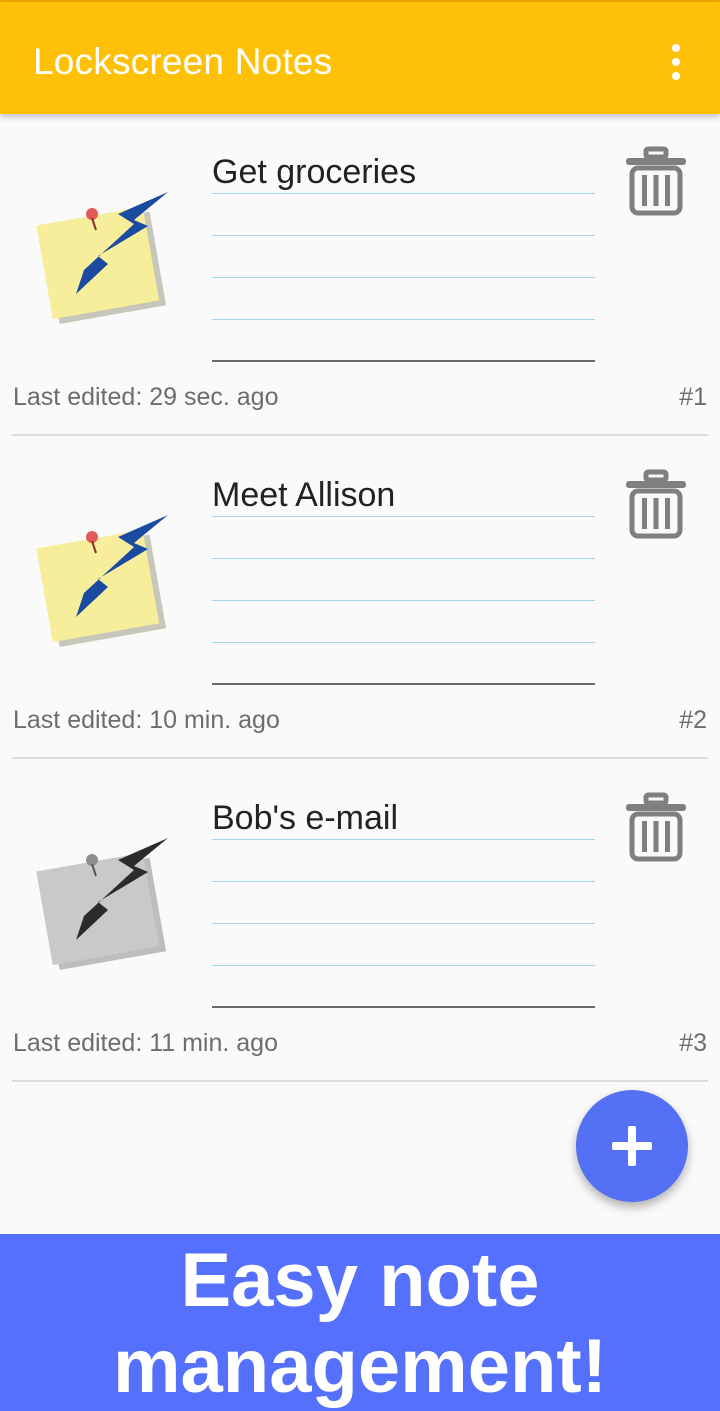  What do you see at coordinates (146, 397) in the screenshot?
I see `last-edited-label: Last edited: 29 sec. ago` at bounding box center [146, 397].